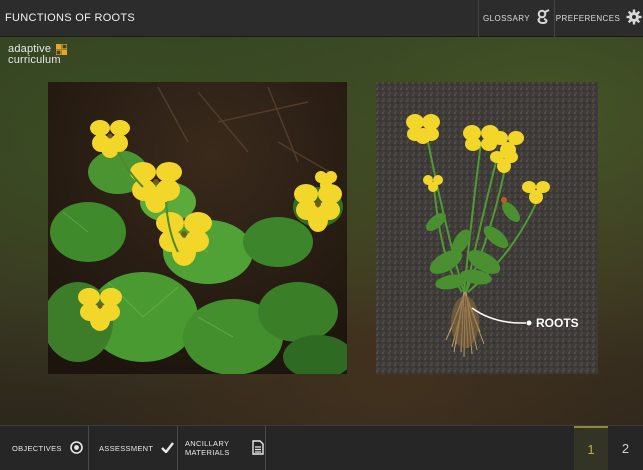 This screenshot has width=643, height=470. I want to click on gear-icon, so click(634, 18).